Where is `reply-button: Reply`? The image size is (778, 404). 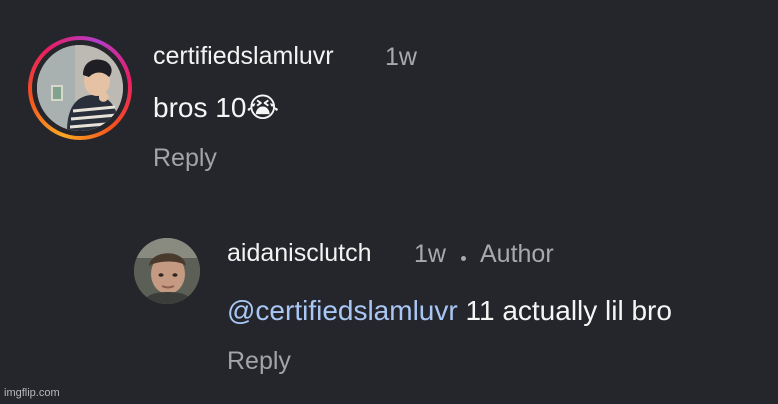
reply-button: Reply is located at coordinates (185, 158).